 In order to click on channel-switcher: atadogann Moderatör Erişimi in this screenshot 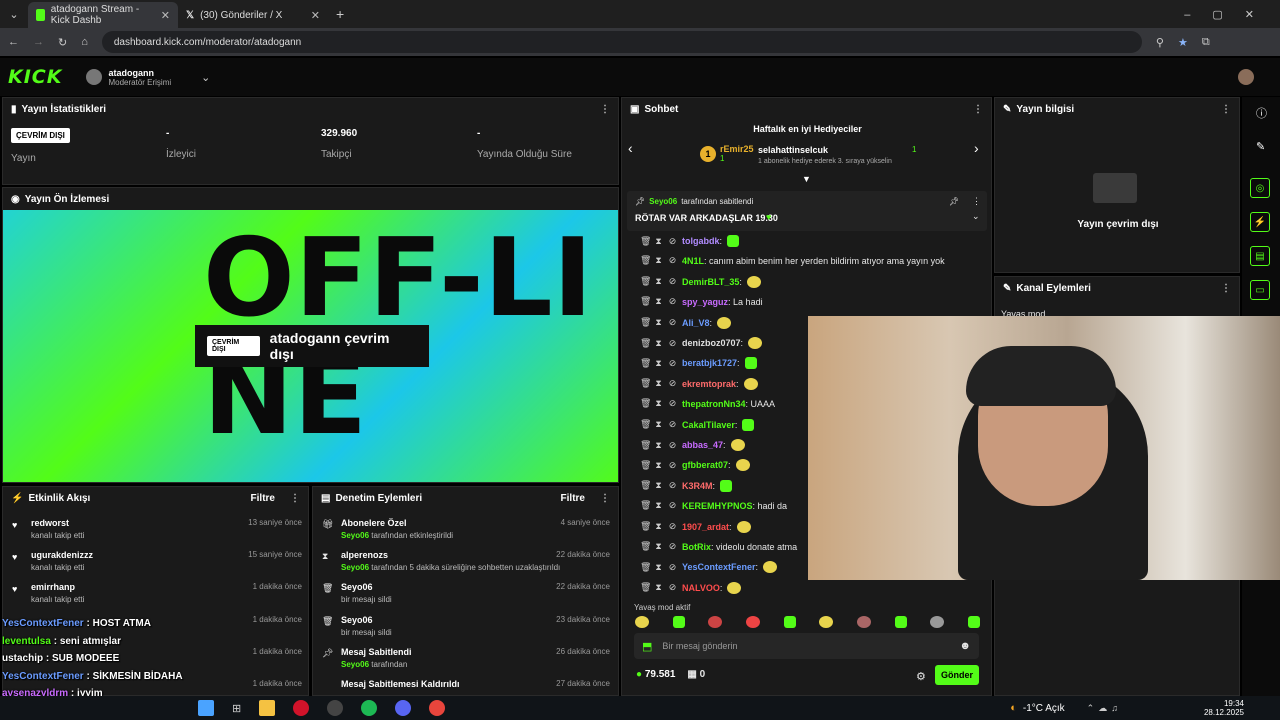, I will do `click(139, 77)`.